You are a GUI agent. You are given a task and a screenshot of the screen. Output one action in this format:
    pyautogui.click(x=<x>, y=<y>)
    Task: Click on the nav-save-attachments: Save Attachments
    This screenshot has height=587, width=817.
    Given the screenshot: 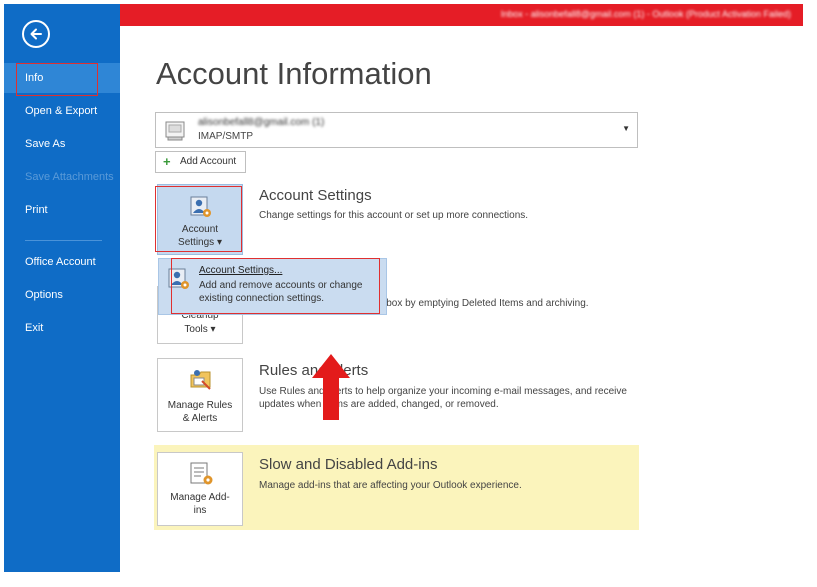 What is the action you would take?
    pyautogui.click(x=69, y=177)
    